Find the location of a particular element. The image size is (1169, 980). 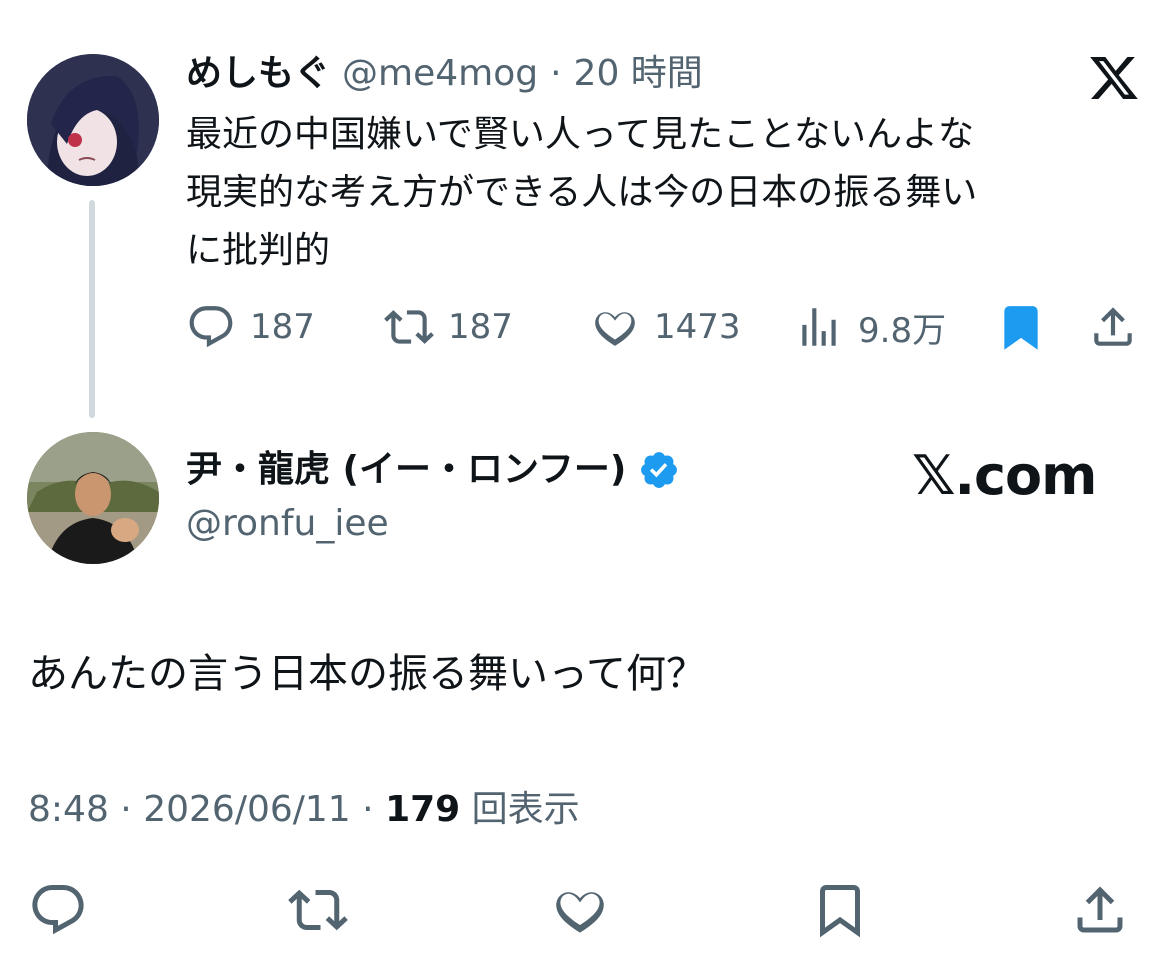

profile-photo-image is located at coordinates (93, 498).